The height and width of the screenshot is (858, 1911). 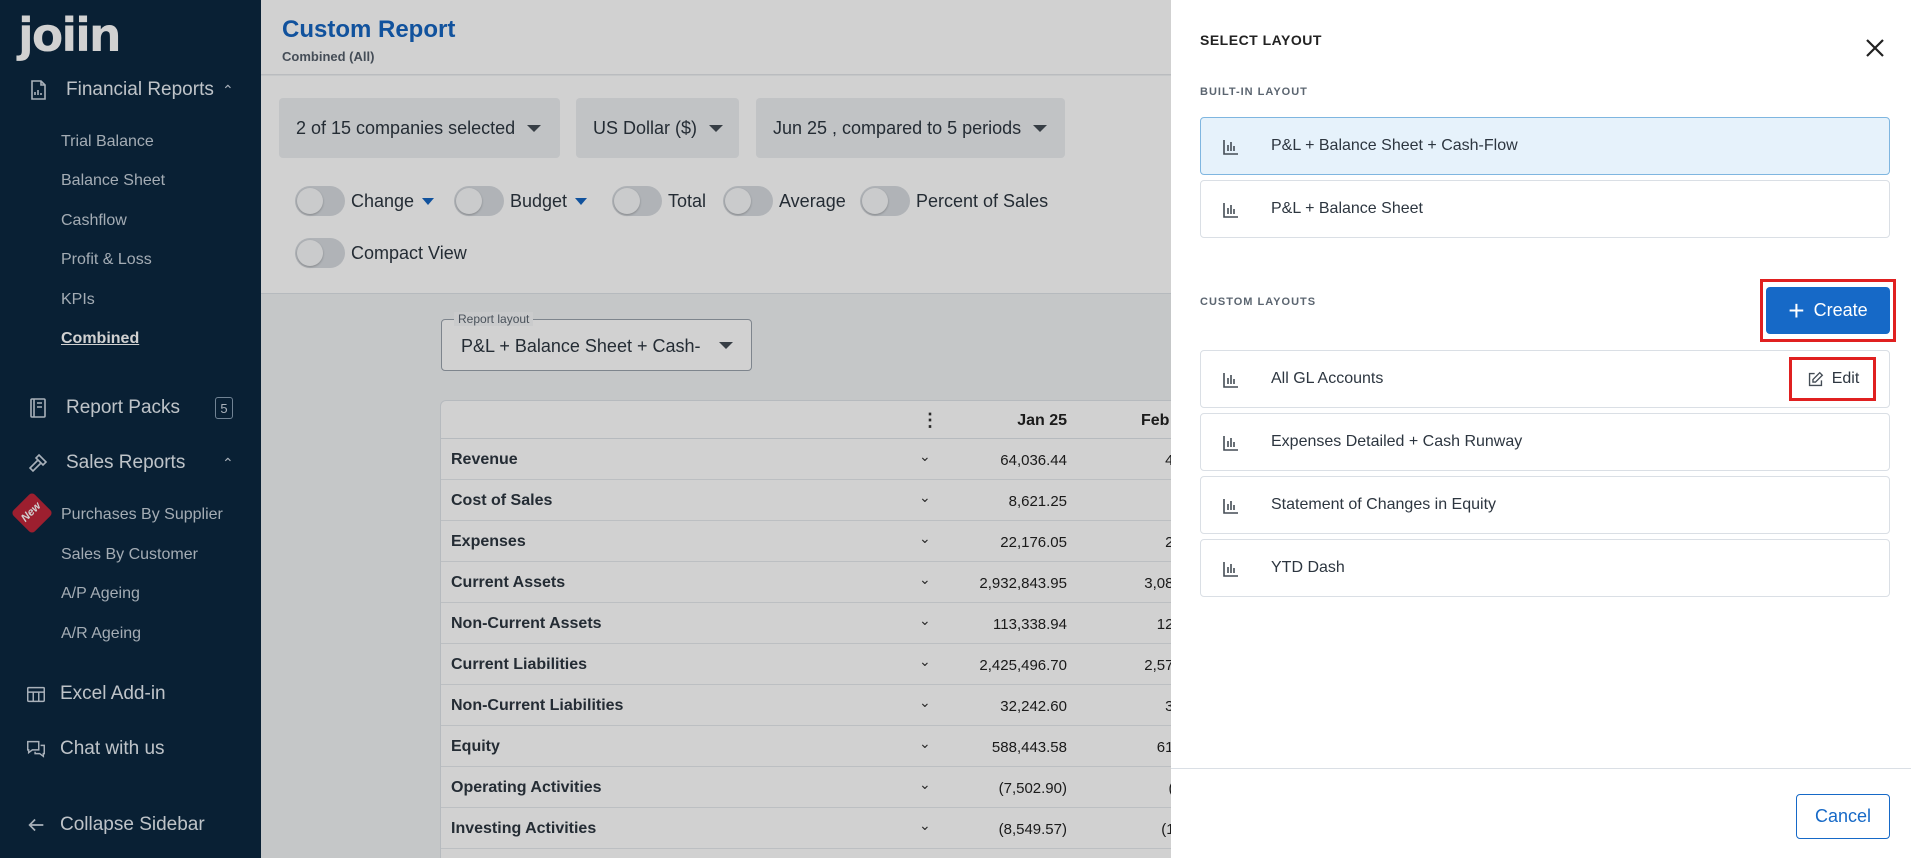 I want to click on sidebar-section-sales-reports: Sales Reports ⌃, so click(x=130, y=463).